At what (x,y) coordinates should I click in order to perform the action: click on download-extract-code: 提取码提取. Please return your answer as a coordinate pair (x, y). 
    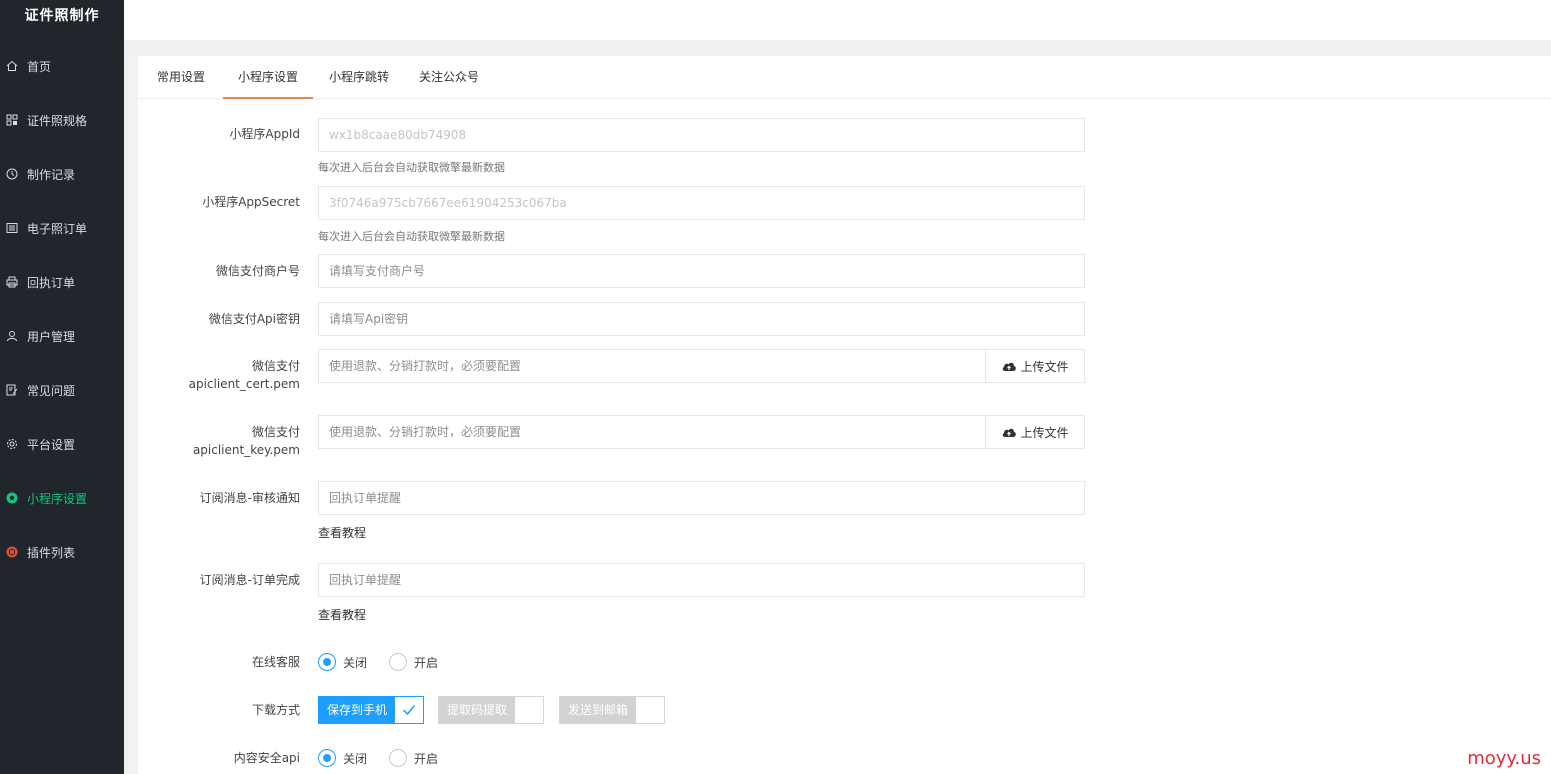
    Looking at the image, I should click on (491, 710).